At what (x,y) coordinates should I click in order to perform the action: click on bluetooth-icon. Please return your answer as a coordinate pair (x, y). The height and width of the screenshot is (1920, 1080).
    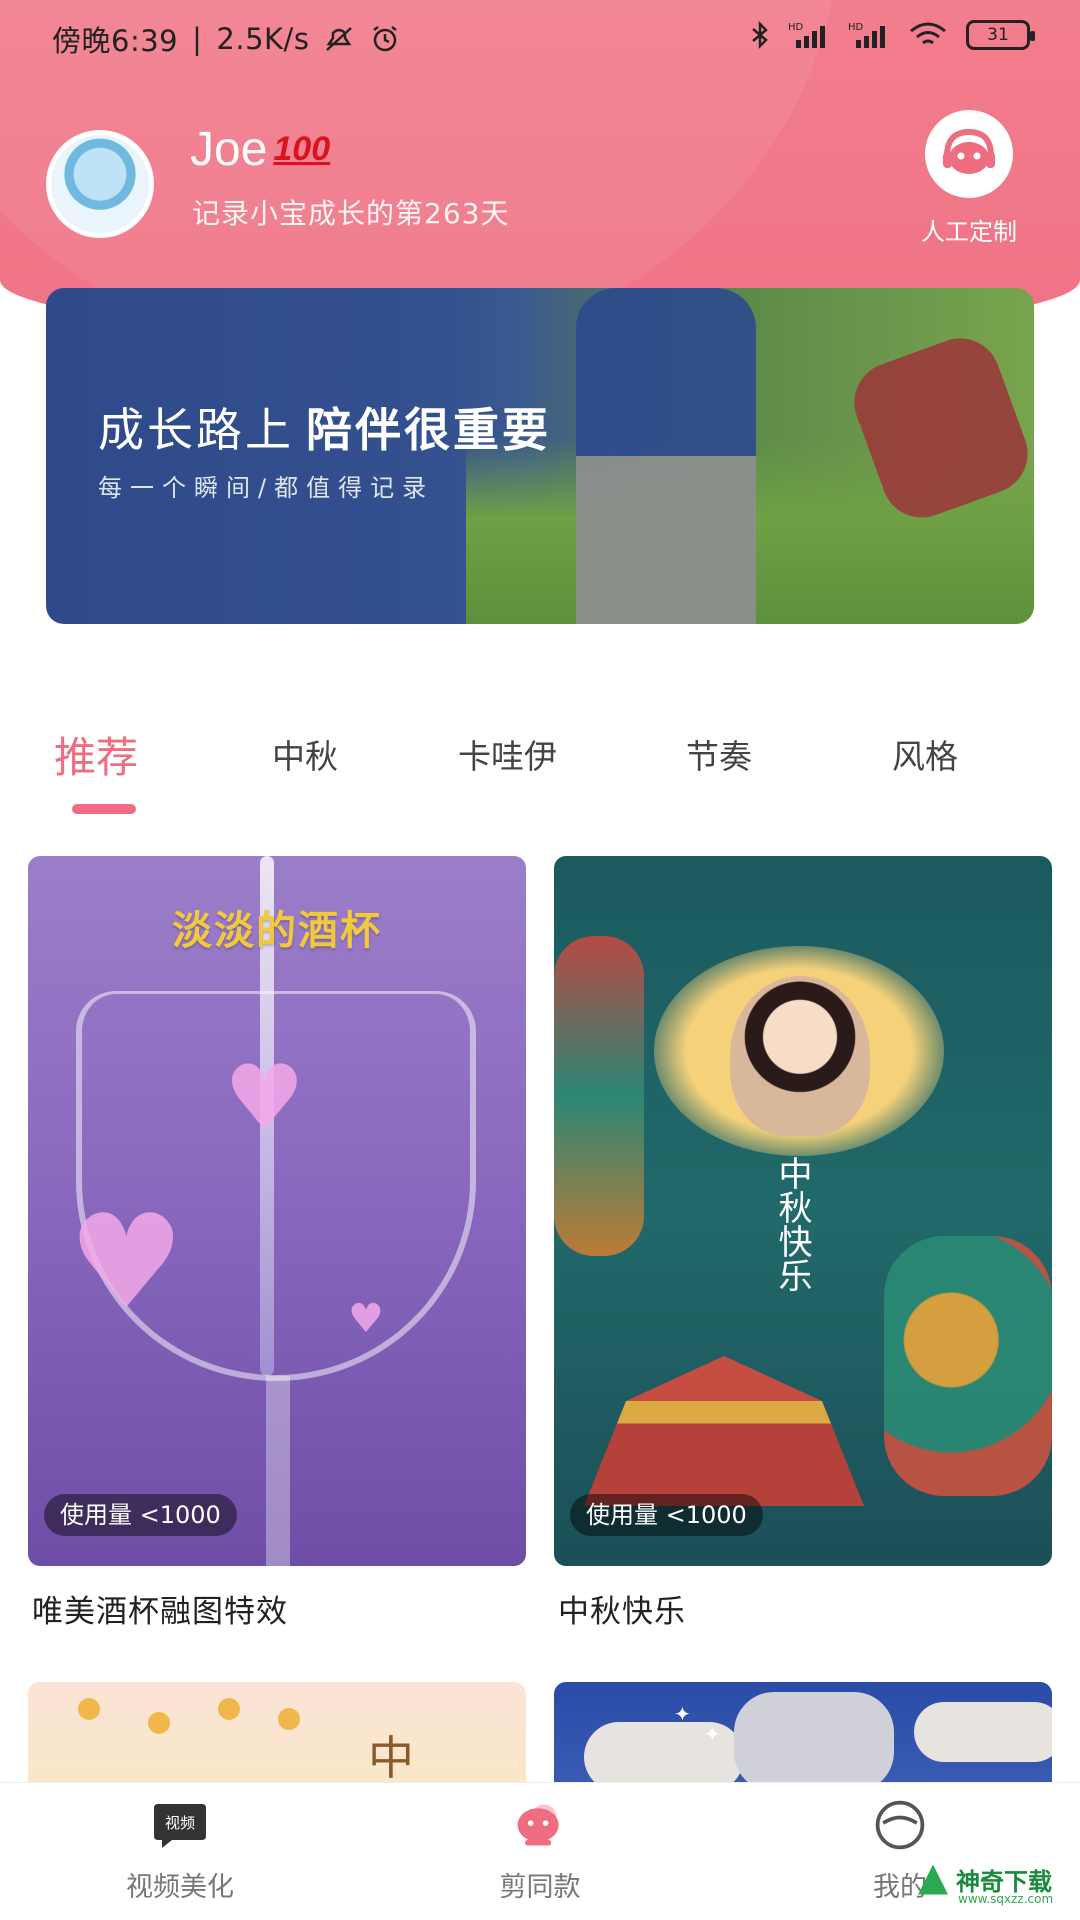
    Looking at the image, I should click on (760, 35).